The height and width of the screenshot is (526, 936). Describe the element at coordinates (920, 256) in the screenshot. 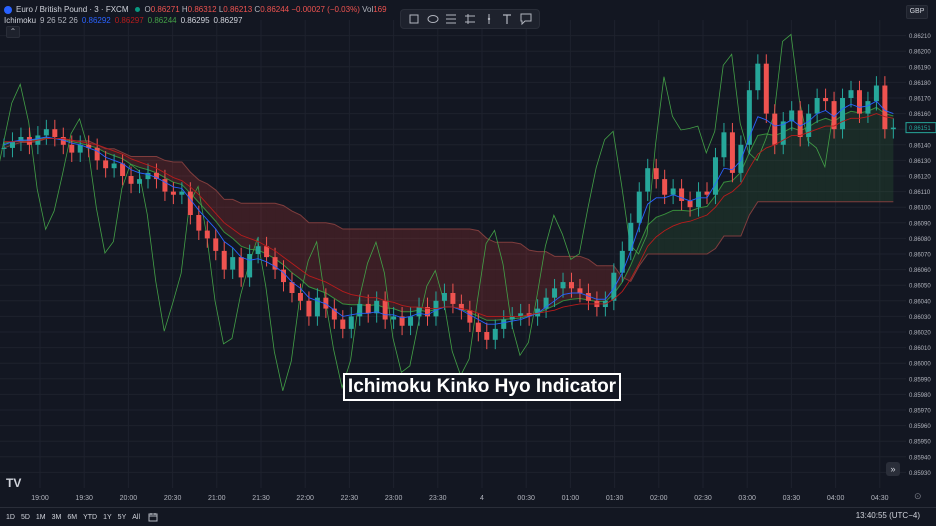

I see `price-tick-label: 0.86070` at that location.